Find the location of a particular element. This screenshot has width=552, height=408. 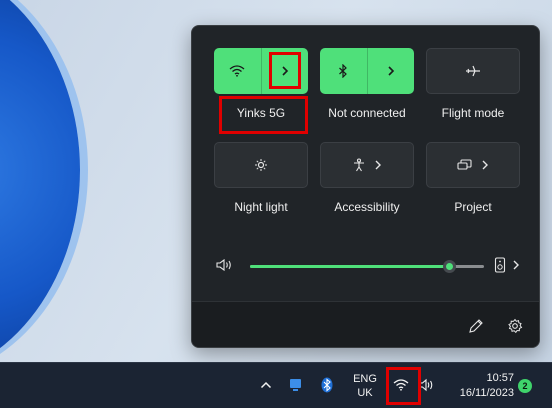

edit-quick-settings-button is located at coordinates (476, 328).